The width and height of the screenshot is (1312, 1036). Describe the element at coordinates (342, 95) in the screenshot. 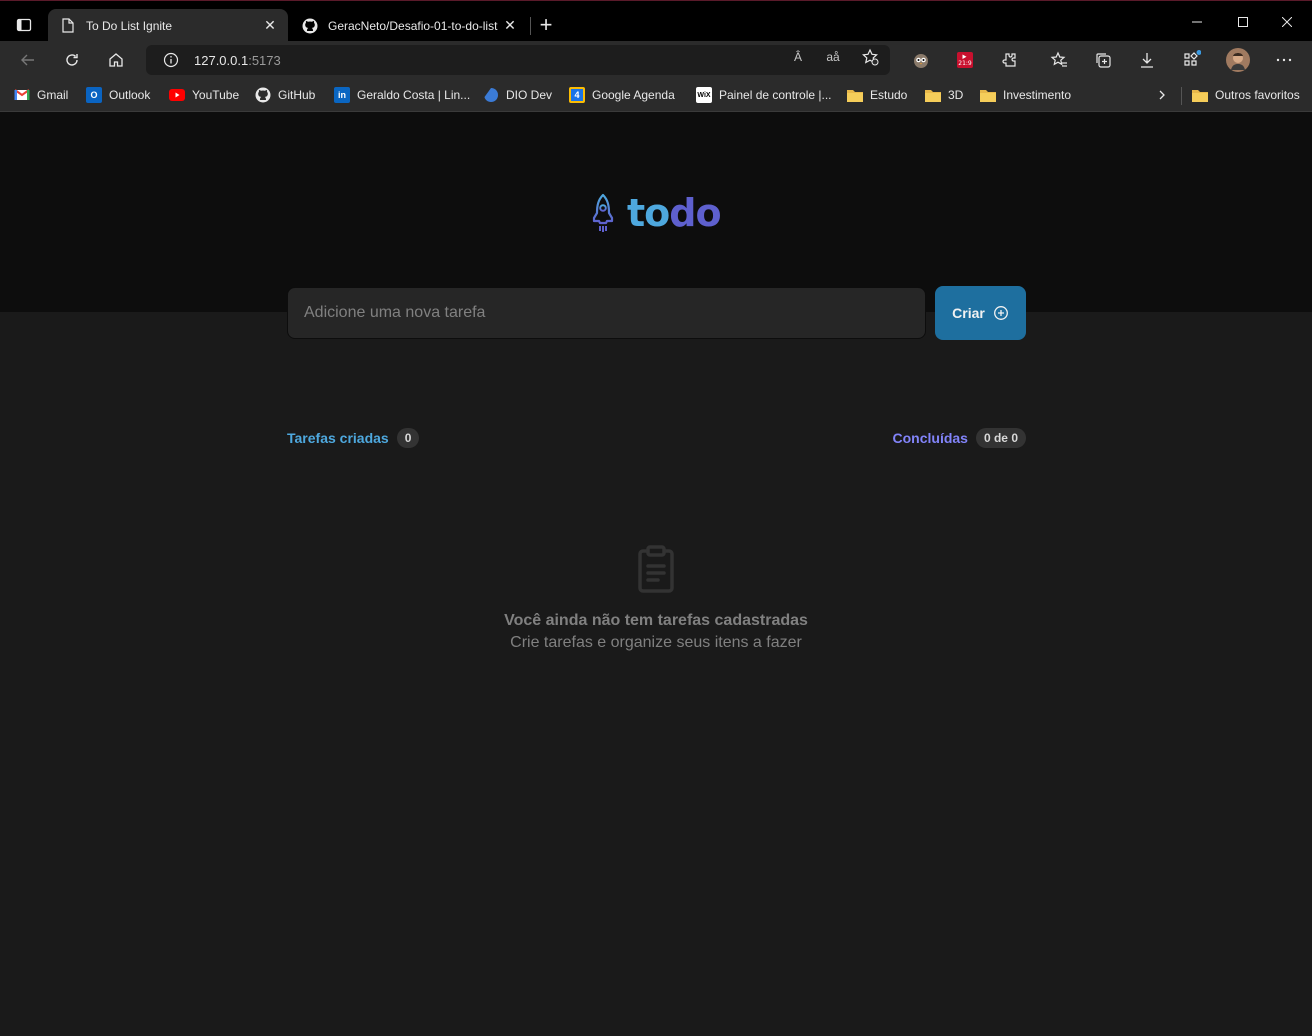

I see `linkedin-icon: in` at that location.